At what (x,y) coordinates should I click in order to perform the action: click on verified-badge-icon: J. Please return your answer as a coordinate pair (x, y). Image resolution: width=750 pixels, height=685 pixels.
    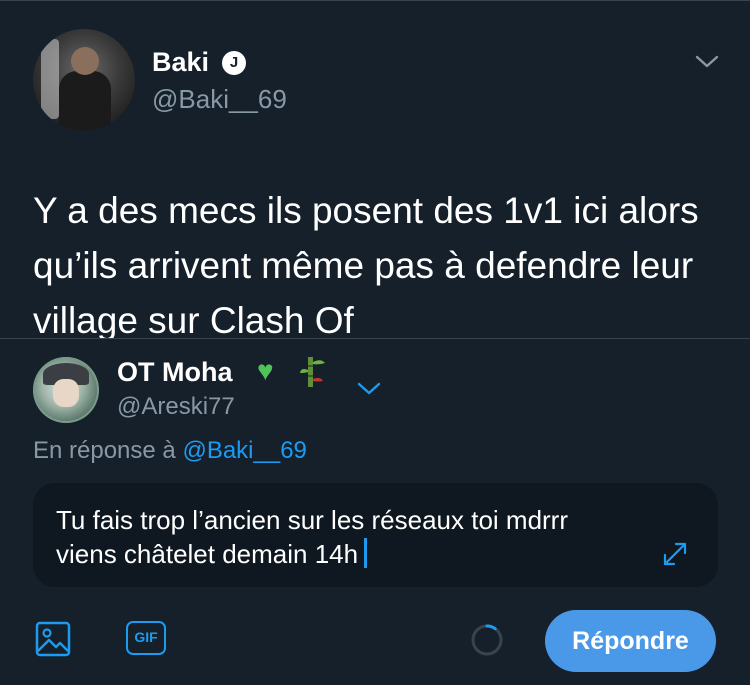
    Looking at the image, I should click on (234, 63).